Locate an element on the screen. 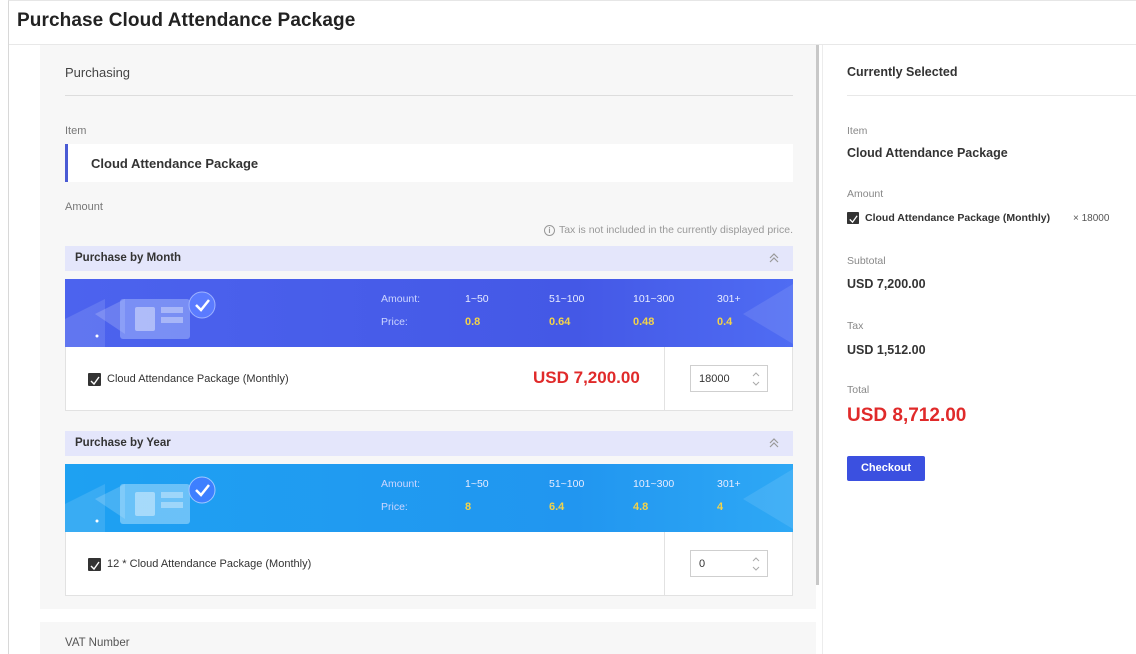 The height and width of the screenshot is (654, 1136). tier-price: 0.8 is located at coordinates (473, 322).